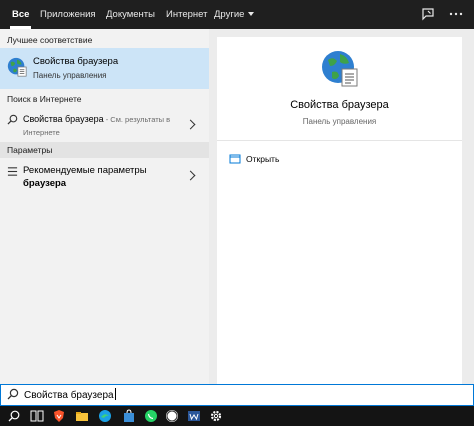  Describe the element at coordinates (50, 40) in the screenshot. I see `best-match-header: Лучшее соответствие` at that location.